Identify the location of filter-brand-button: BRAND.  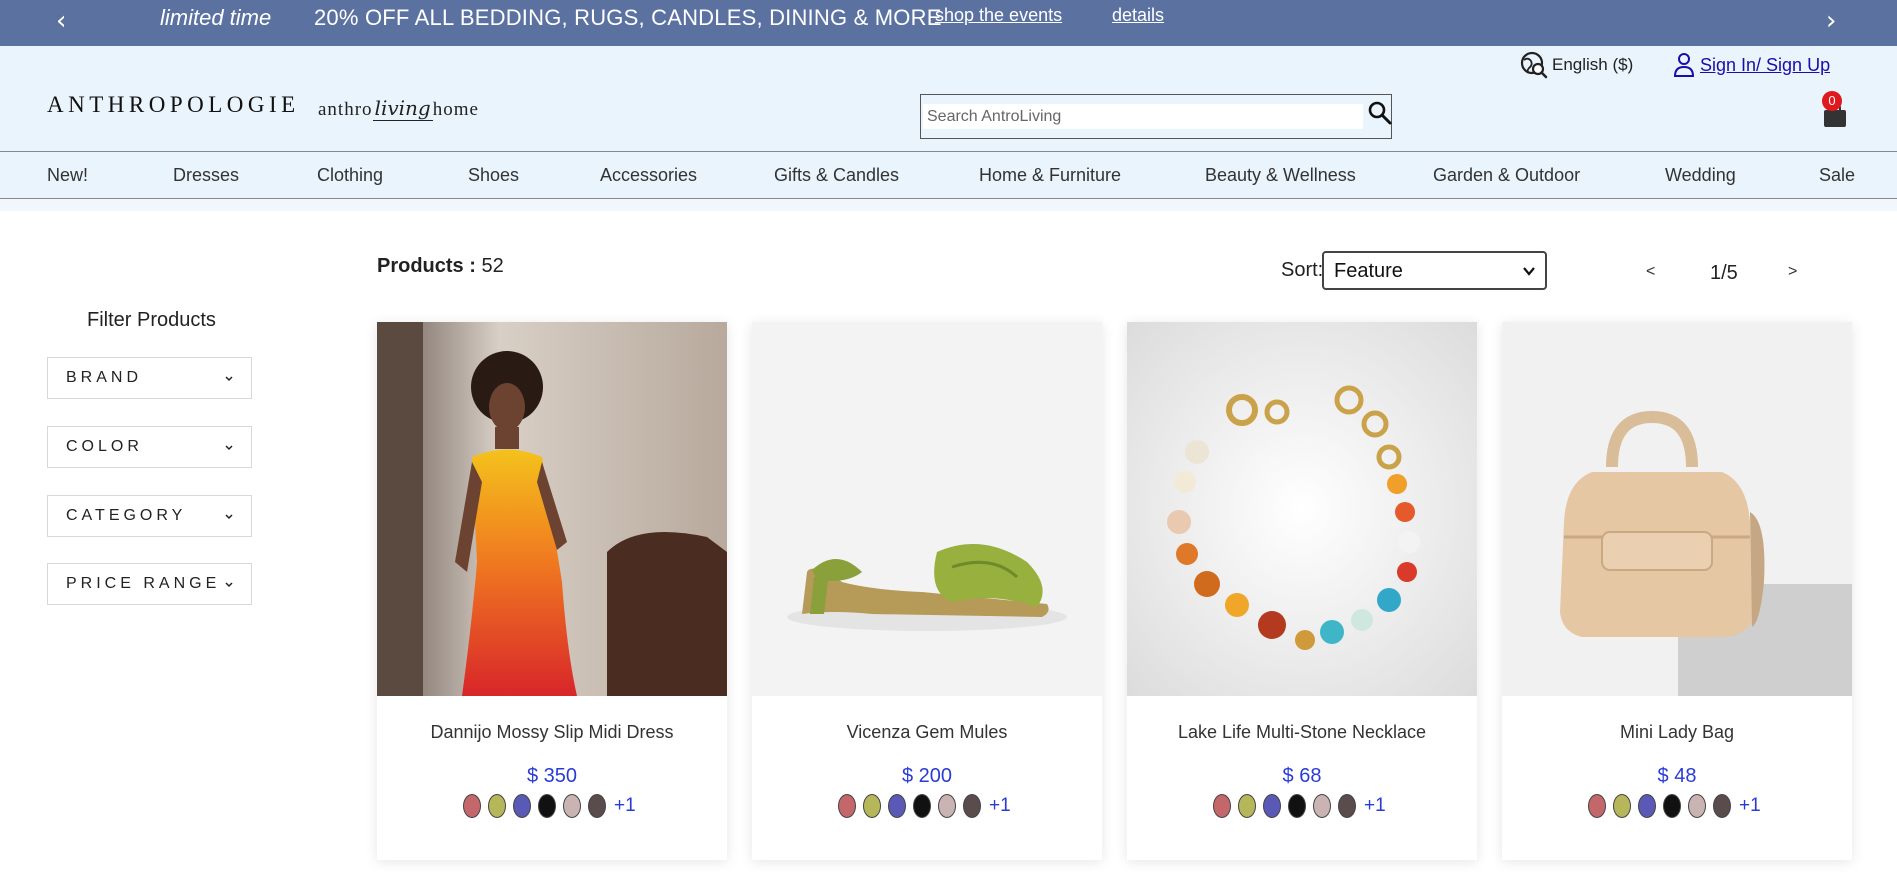
(149, 378).